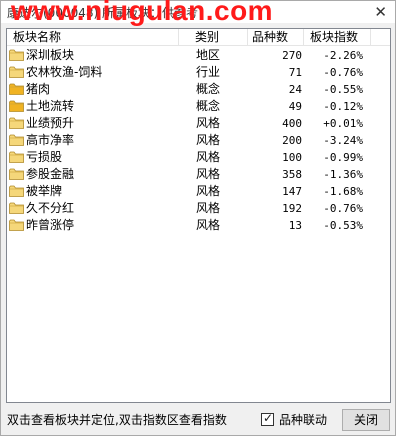 Image resolution: width=396 pixels, height=436 pixels. I want to click on sector-index: -0.12%, so click(335, 106).